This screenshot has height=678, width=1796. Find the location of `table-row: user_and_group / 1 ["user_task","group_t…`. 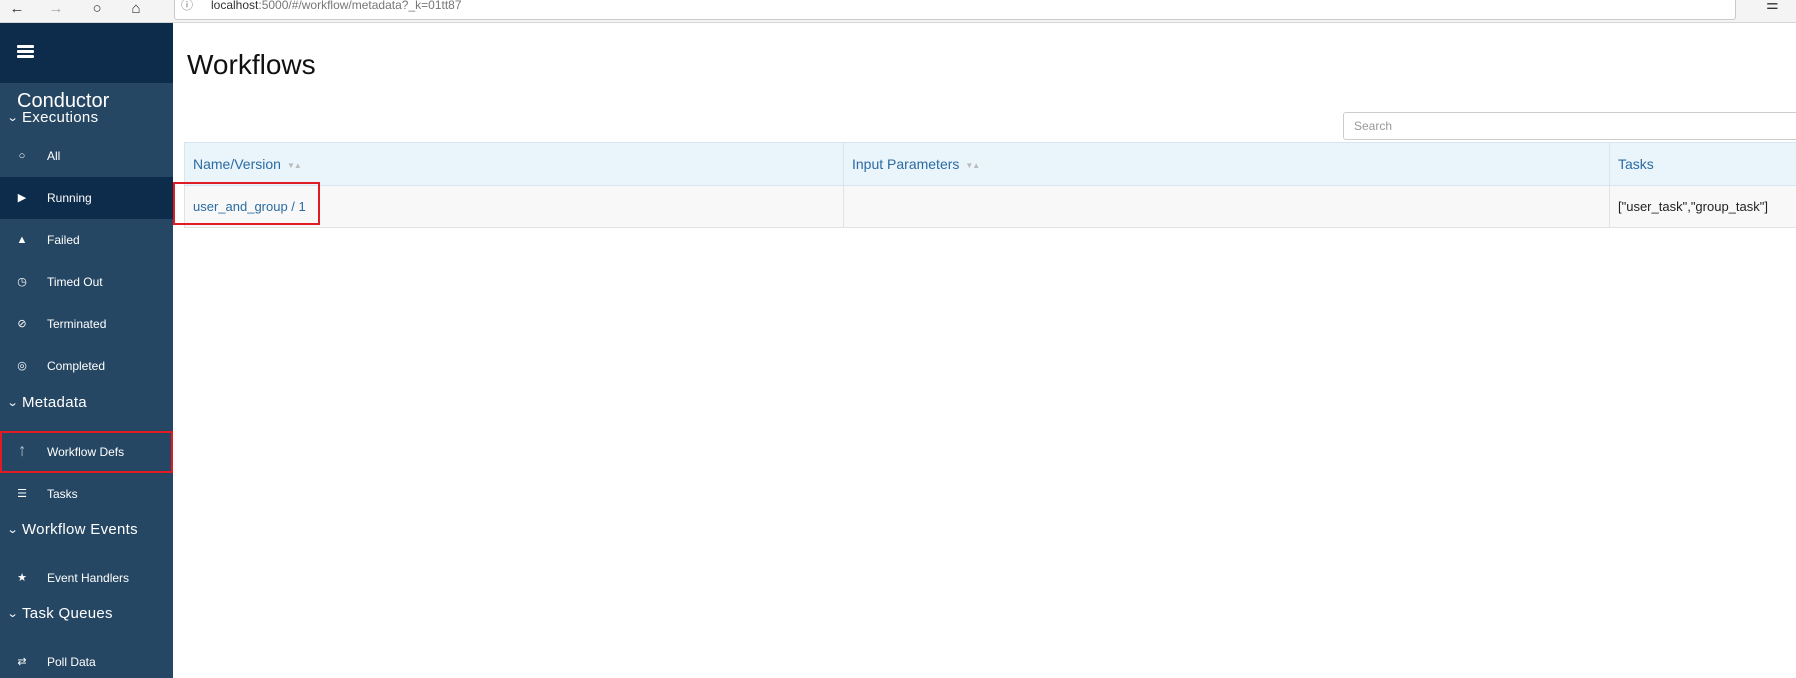

table-row: user_and_group / 1 ["user_task","group_t… is located at coordinates (984, 205).